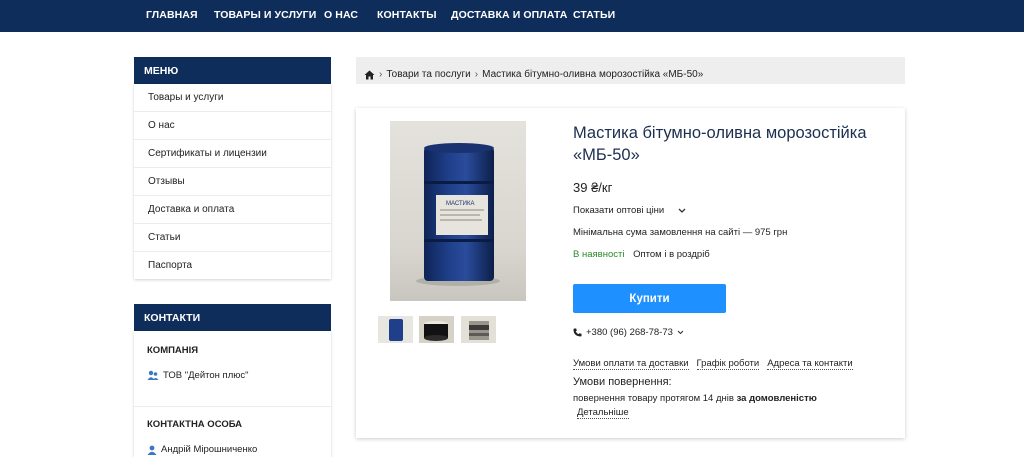 The image size is (1024, 457). Describe the element at coordinates (232, 126) in the screenshot. I see `sidebar-item-about: О нас` at that location.